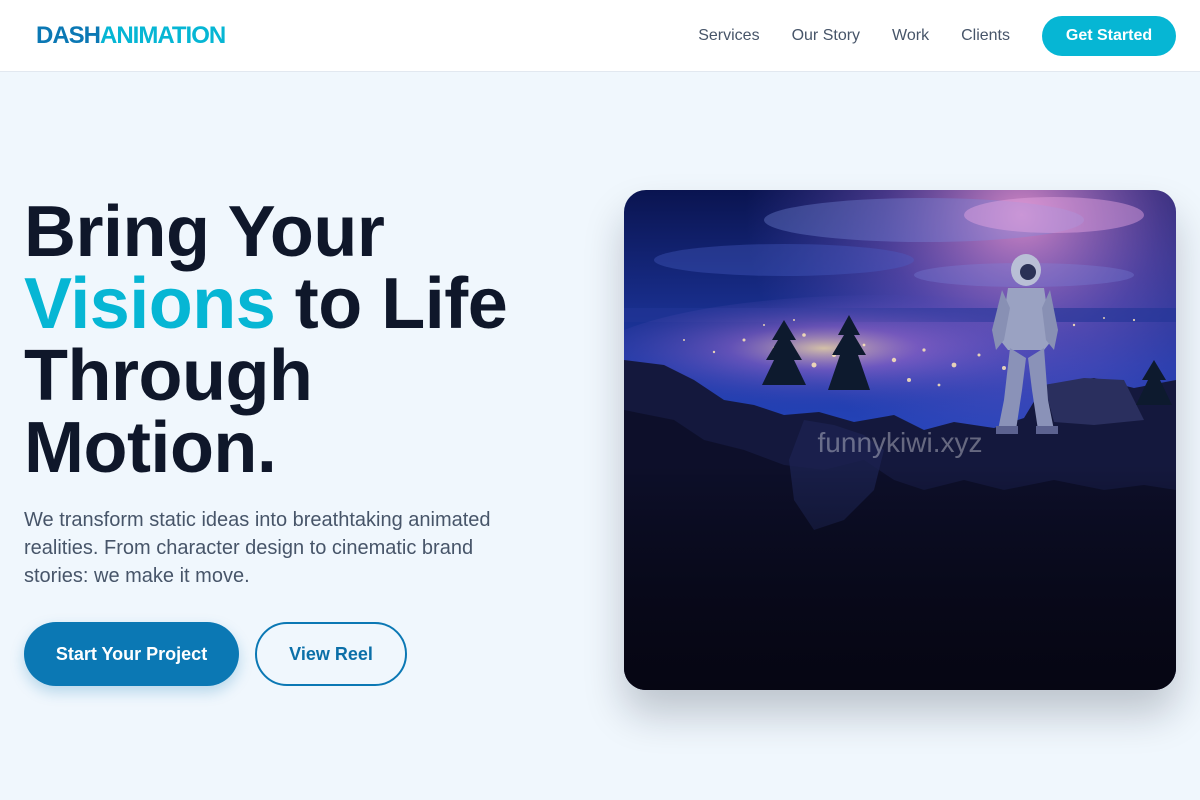  I want to click on nav-link-services: Services, so click(728, 36).